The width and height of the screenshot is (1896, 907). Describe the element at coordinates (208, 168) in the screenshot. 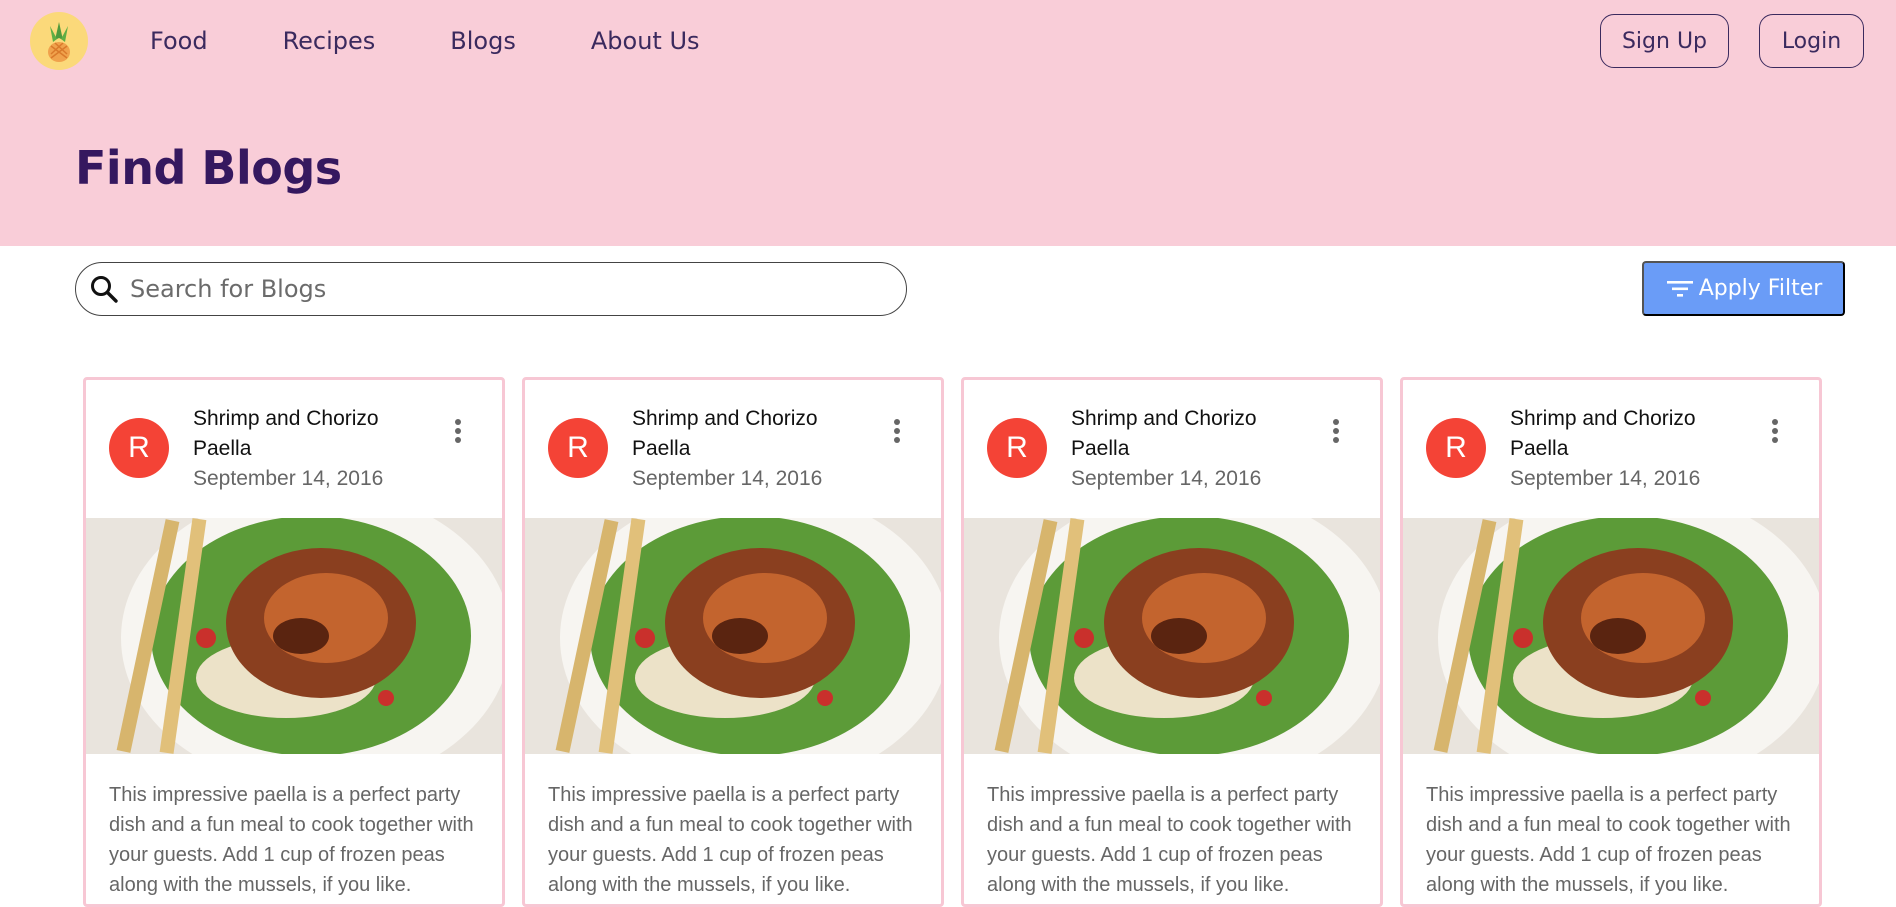

I see `page-title: Find Blogs` at that location.